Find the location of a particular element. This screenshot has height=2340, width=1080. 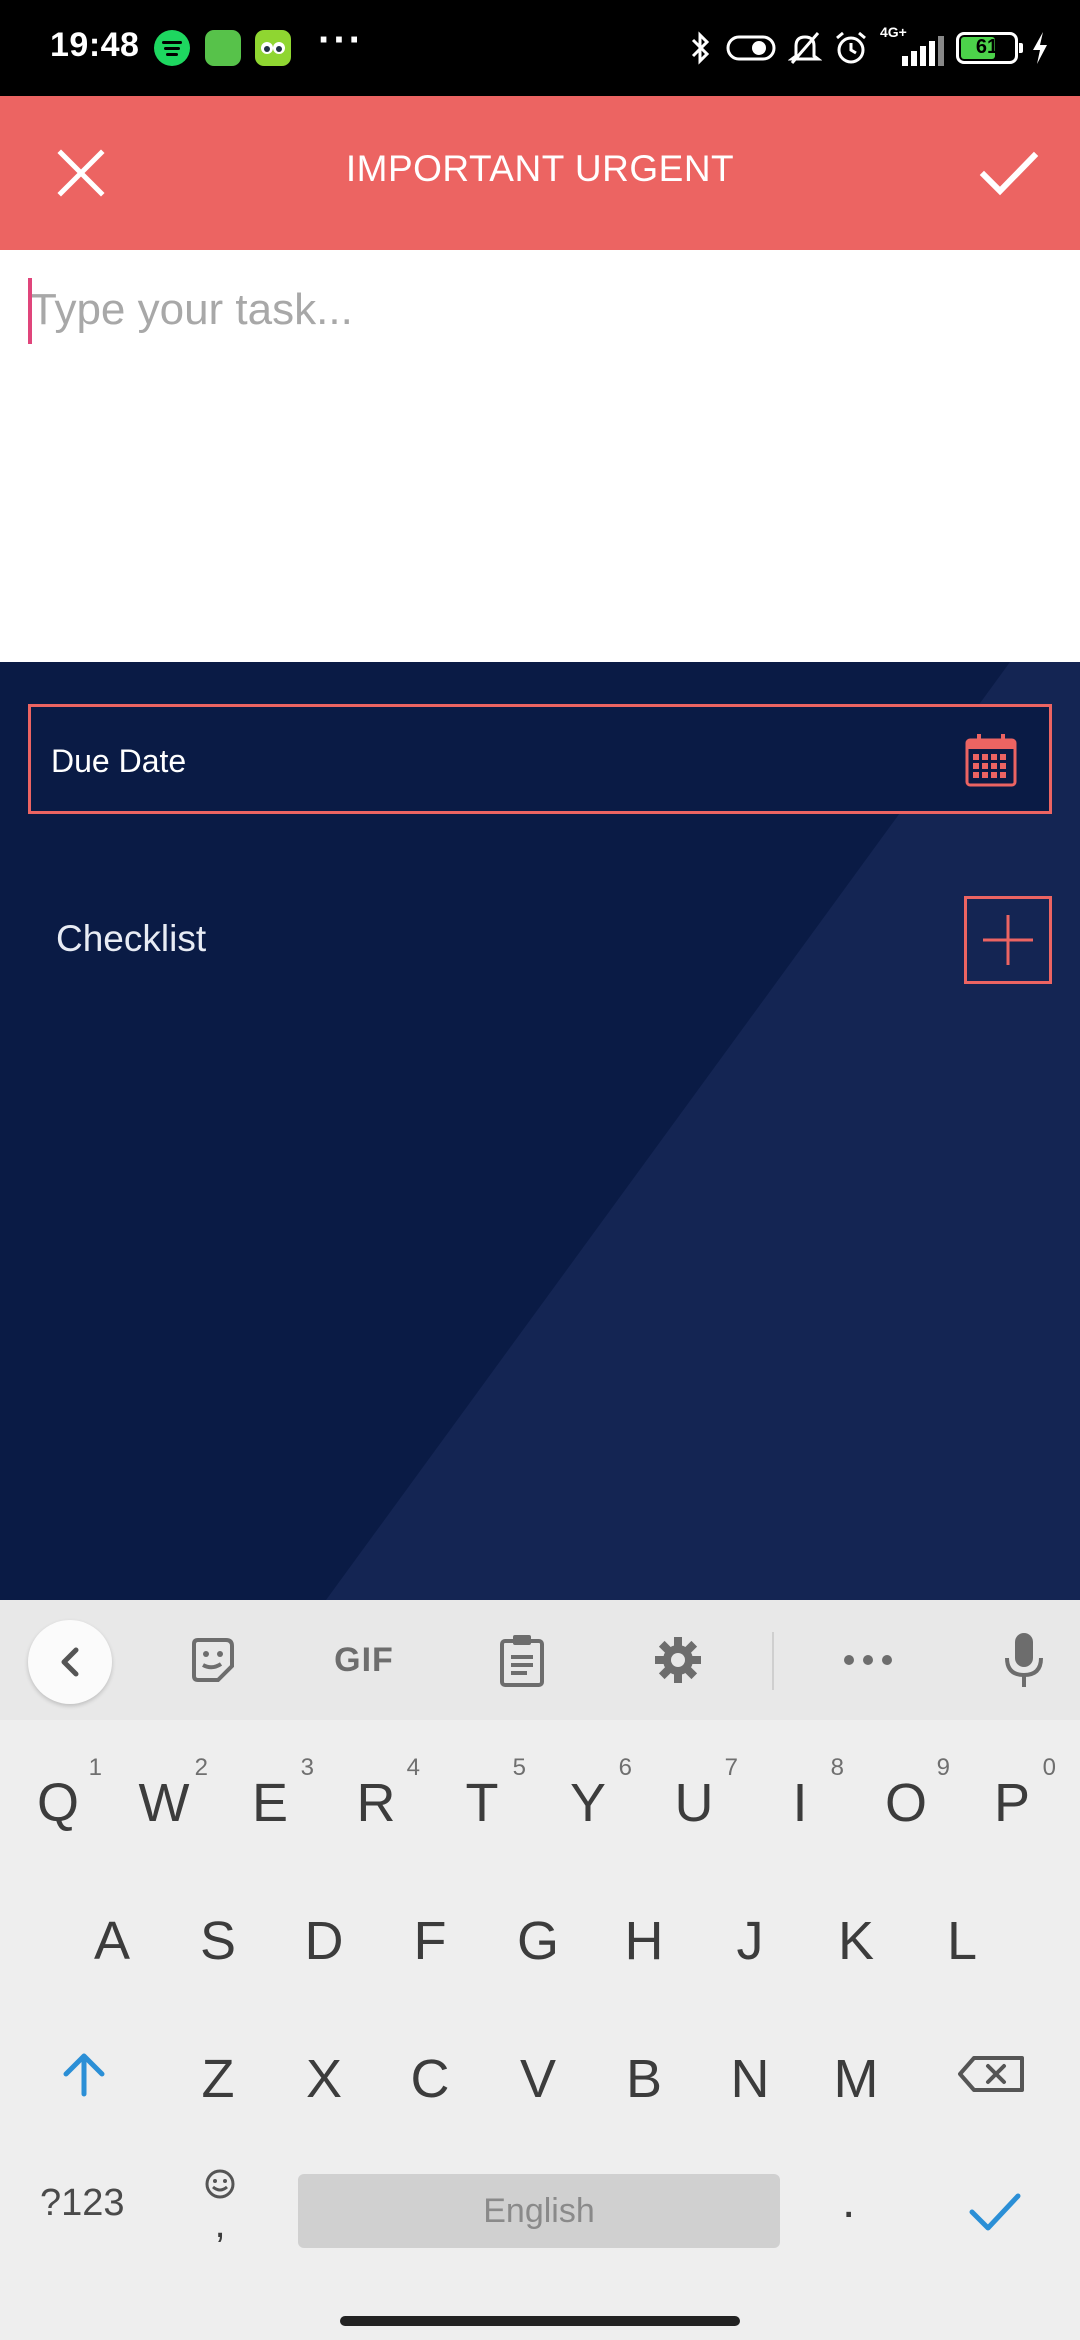

shift-key is located at coordinates (84, 2073).